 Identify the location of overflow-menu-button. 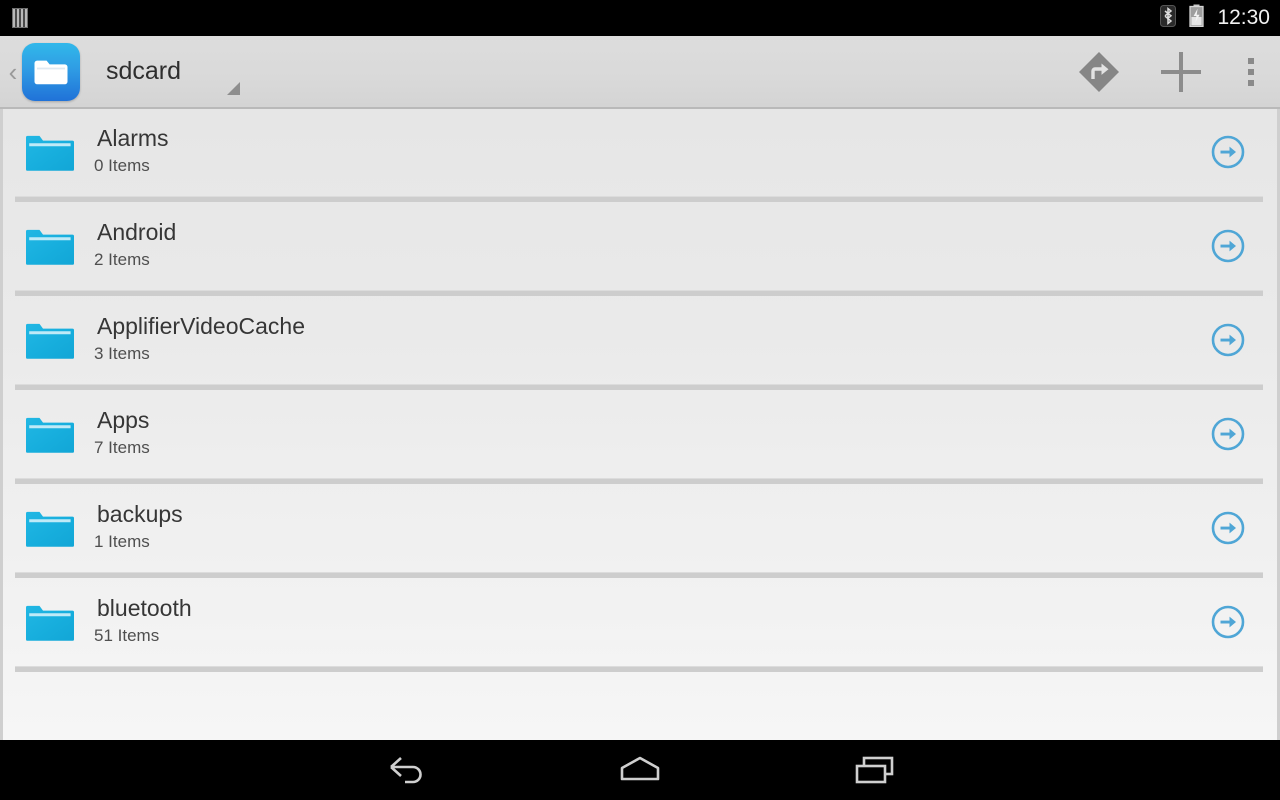
(1251, 71).